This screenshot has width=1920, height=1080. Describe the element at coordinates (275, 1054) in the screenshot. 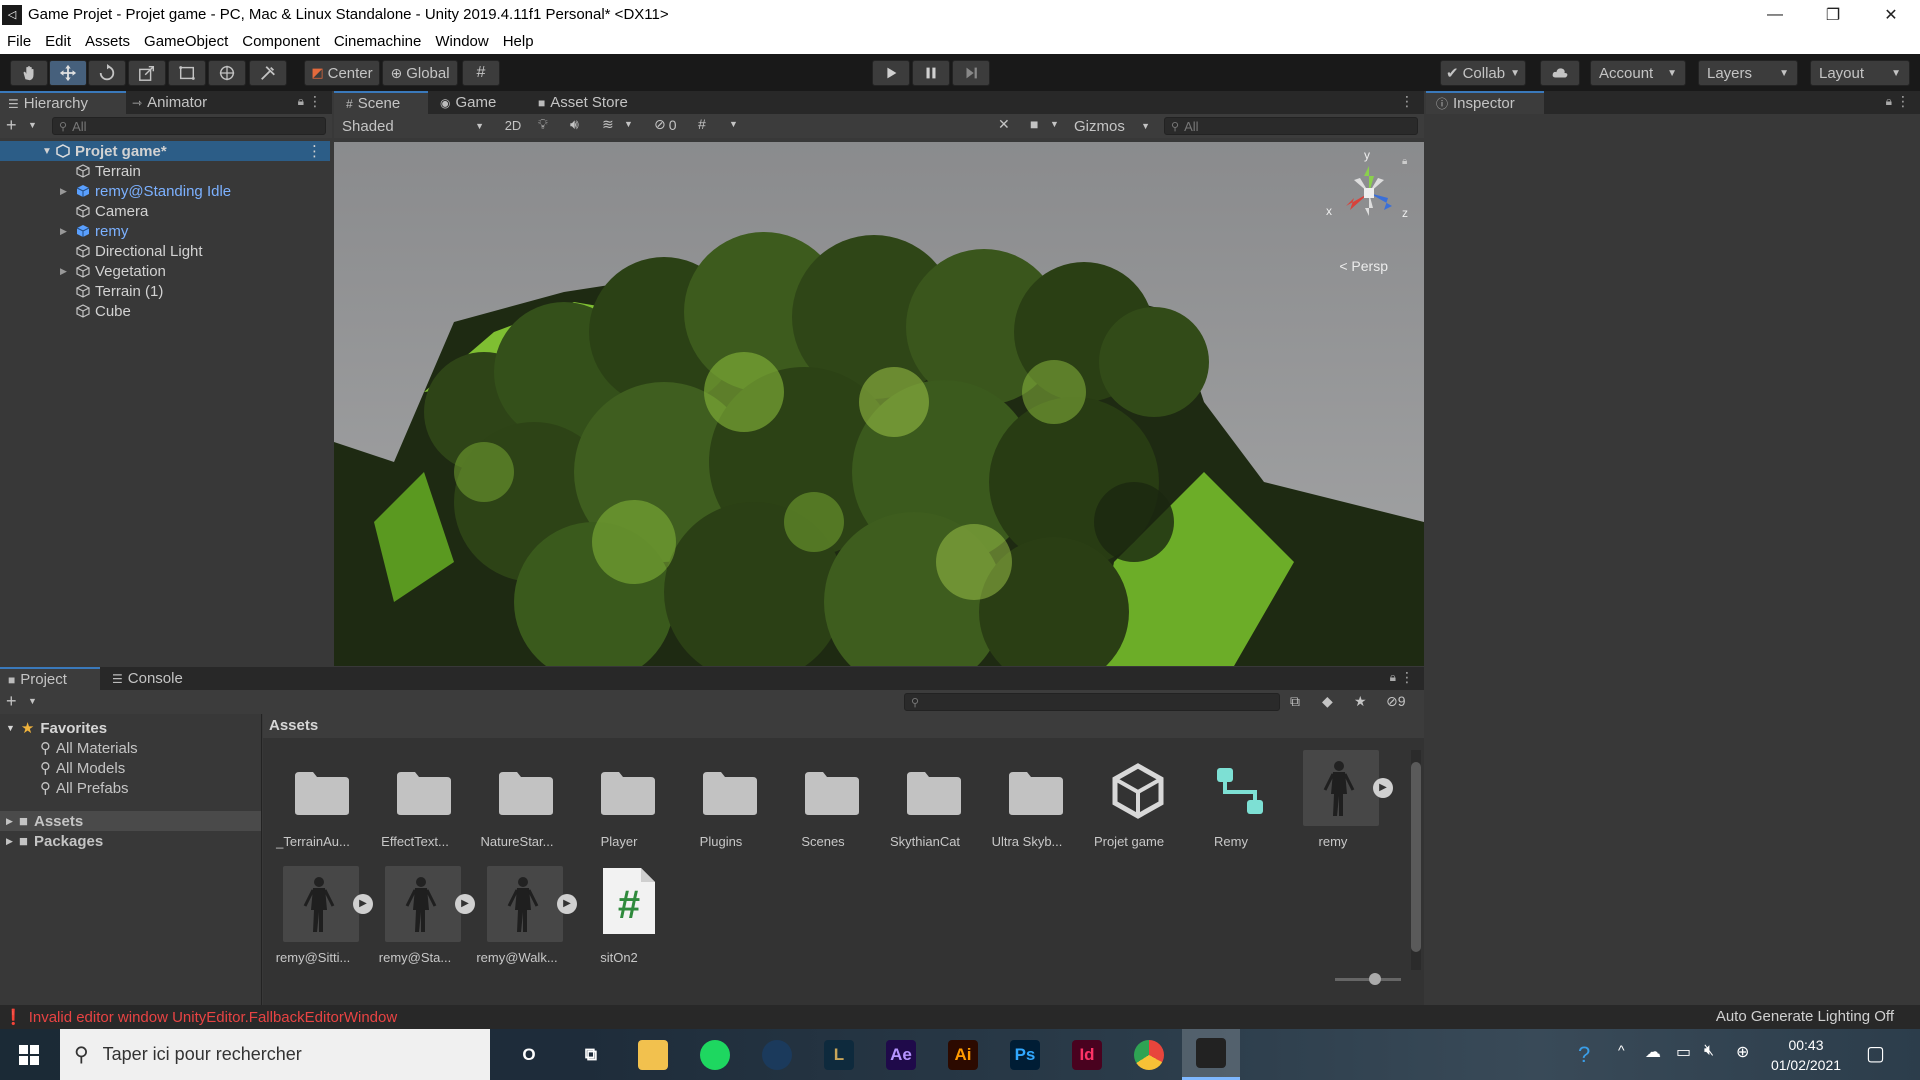

I see `taskbar-search-box: ⚲ Taper ici pour rechercher` at that location.